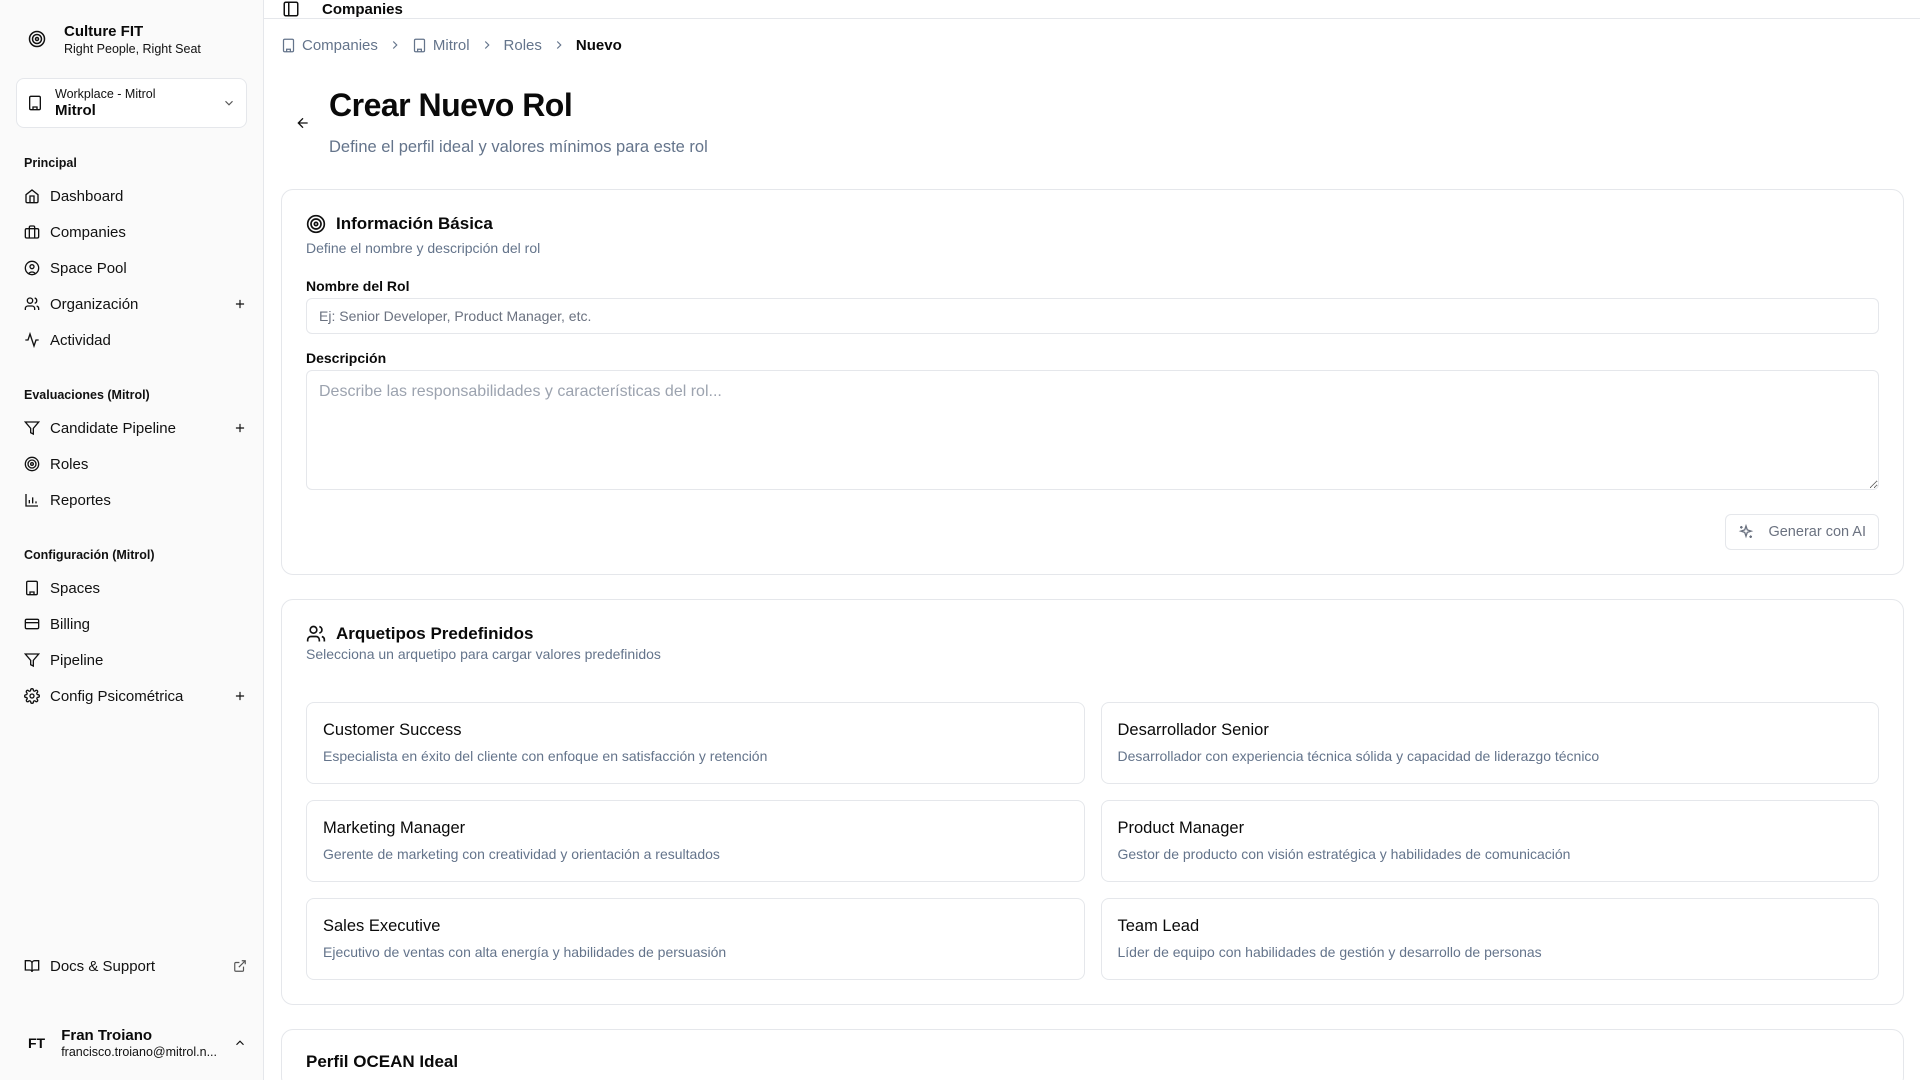 This screenshot has width=1920, height=1080. I want to click on sidebar-item-label: Reportes, so click(80, 500).